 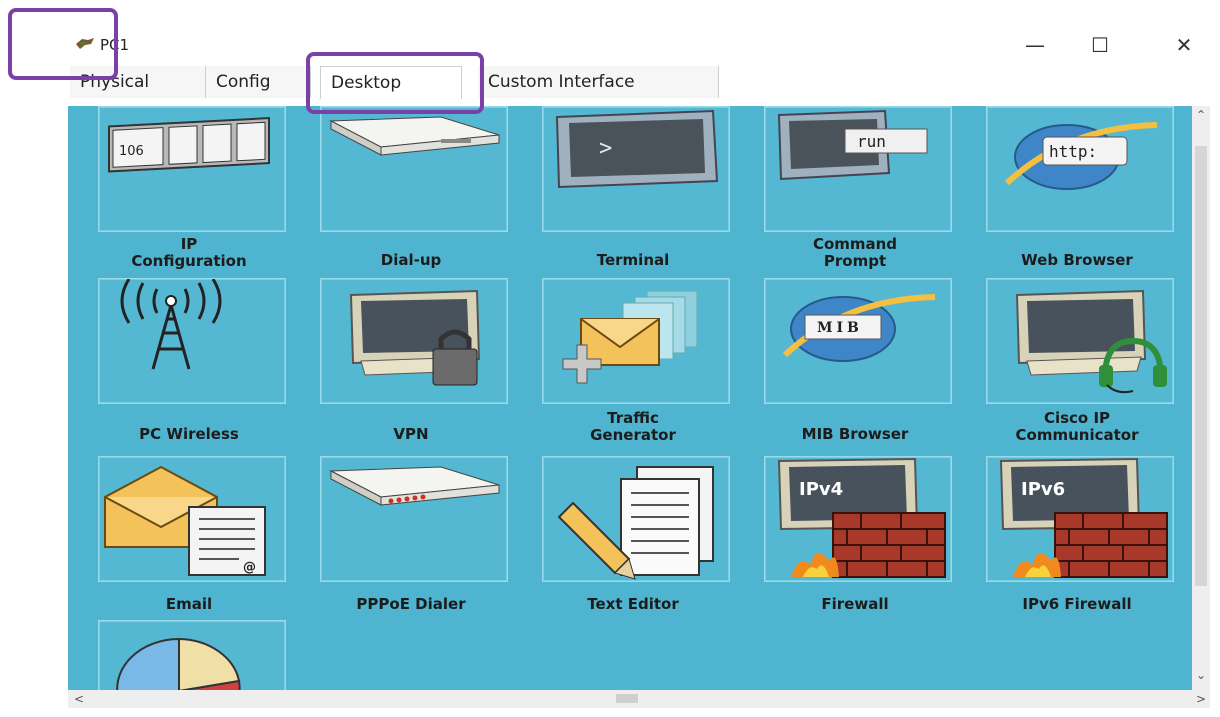 What do you see at coordinates (630, 337) in the screenshot?
I see `traffic-generator-icon` at bounding box center [630, 337].